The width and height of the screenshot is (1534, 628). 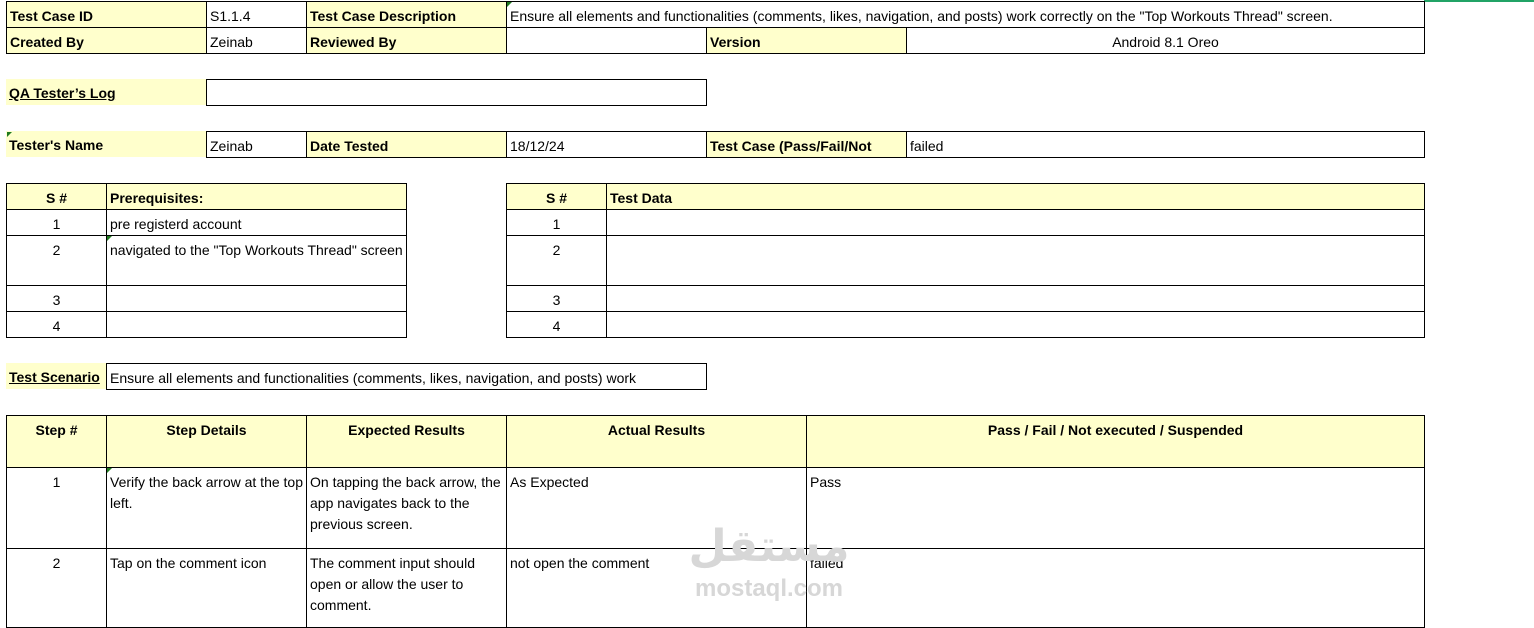 I want to click on step-details: Tap on the comment icon, so click(x=206, y=588).